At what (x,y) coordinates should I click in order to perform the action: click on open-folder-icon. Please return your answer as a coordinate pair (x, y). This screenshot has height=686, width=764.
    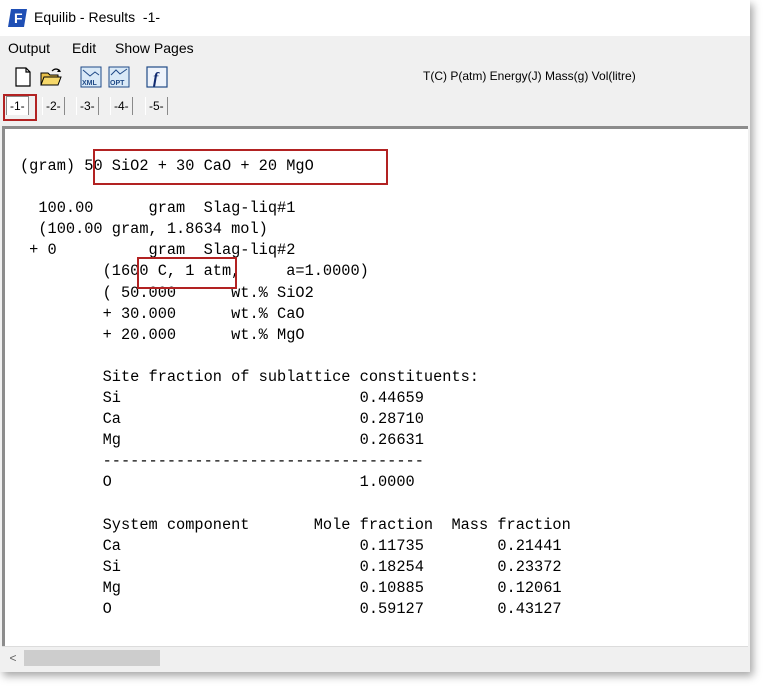
    Looking at the image, I should click on (51, 77).